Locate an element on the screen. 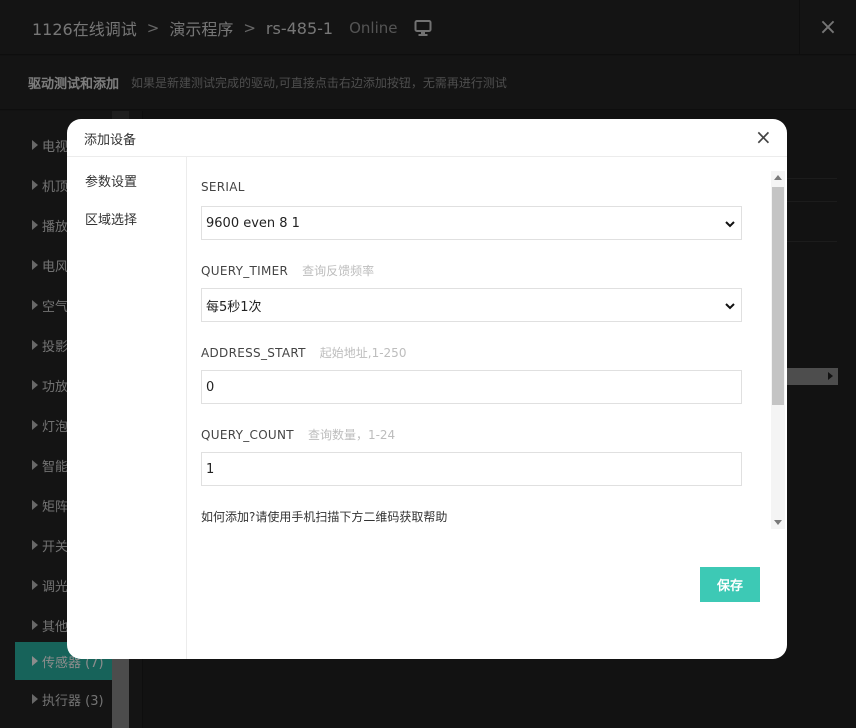 This screenshot has height=728, width=856. save-button: 保存 is located at coordinates (730, 584).